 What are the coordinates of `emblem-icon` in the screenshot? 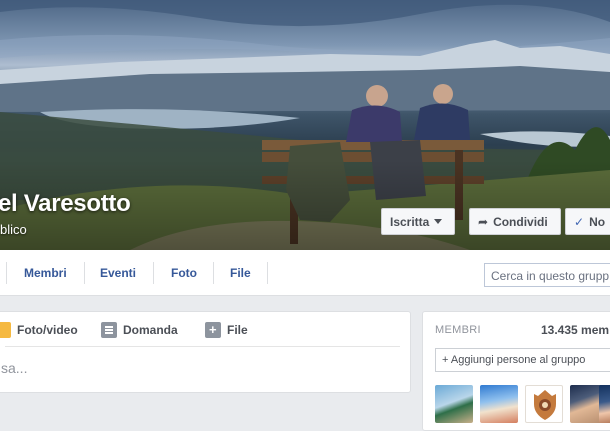 It's located at (545, 405).